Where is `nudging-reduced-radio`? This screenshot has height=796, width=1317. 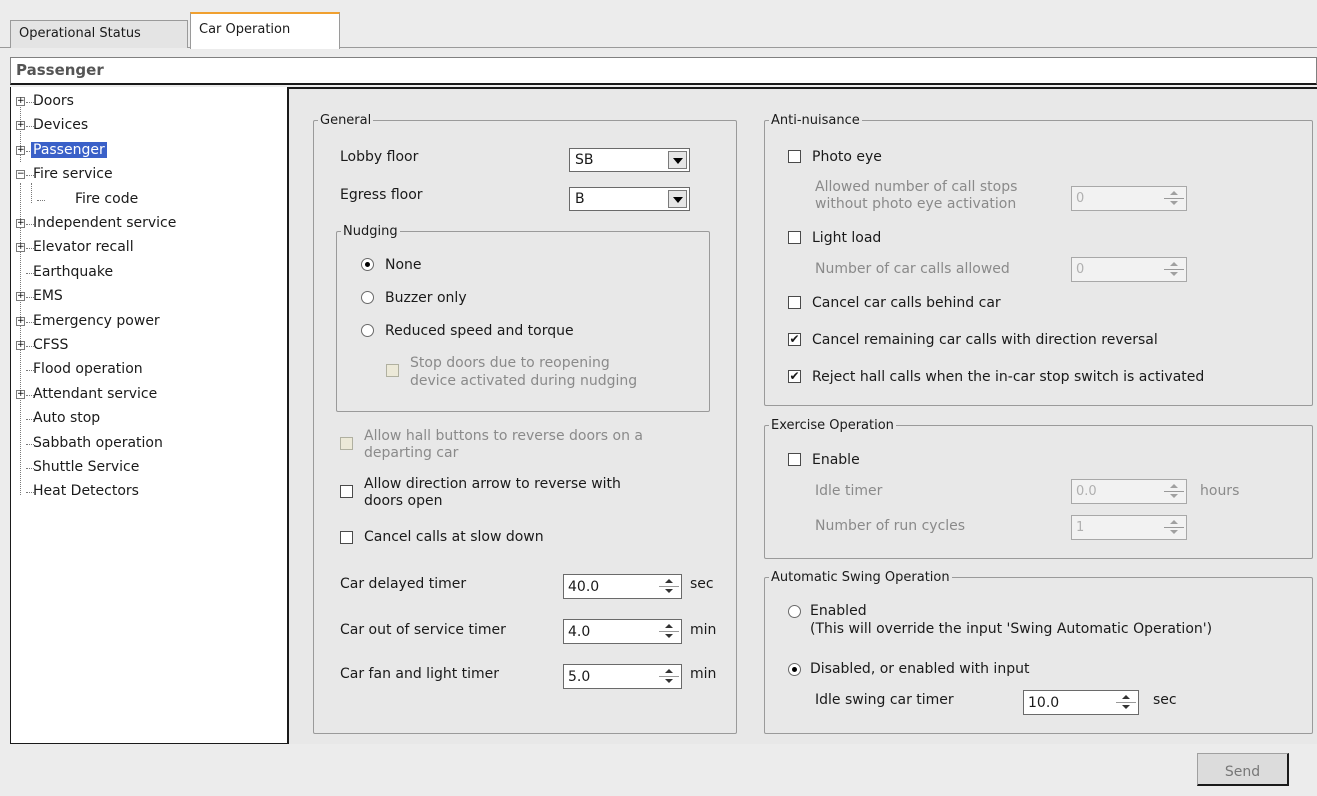
nudging-reduced-radio is located at coordinates (367, 330).